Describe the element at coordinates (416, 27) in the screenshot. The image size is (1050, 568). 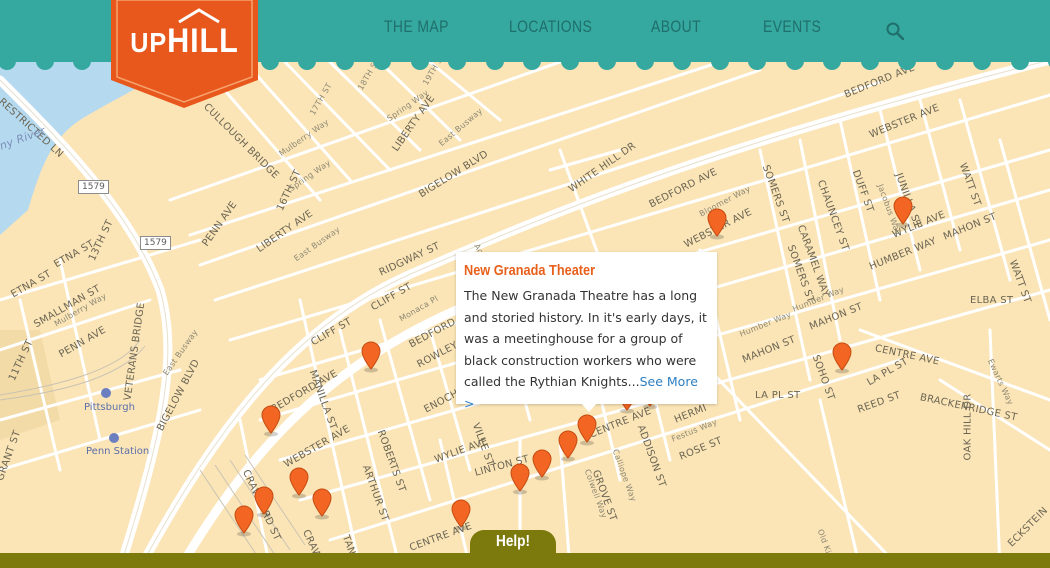
I see `nav-the-map: THE MAP` at that location.